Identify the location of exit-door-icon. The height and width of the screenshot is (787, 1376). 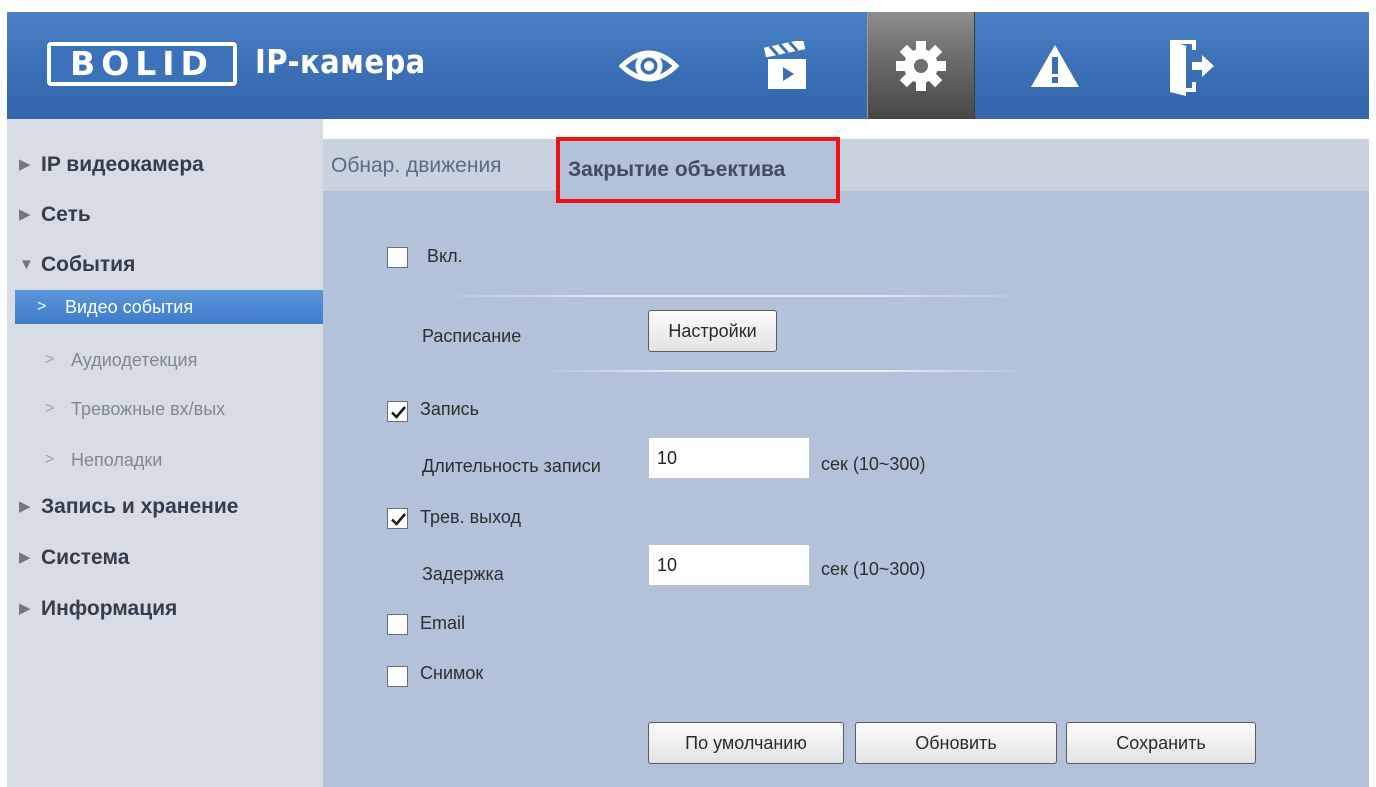
(1192, 67).